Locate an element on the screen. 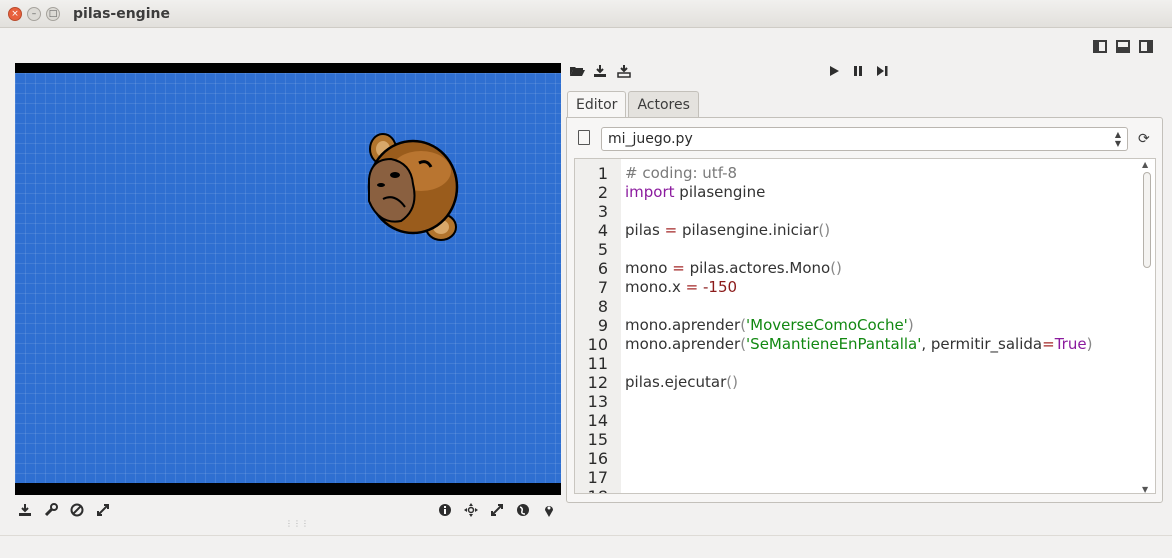 This screenshot has width=1172, height=558. layout-right-icon is located at coordinates (1146, 46).